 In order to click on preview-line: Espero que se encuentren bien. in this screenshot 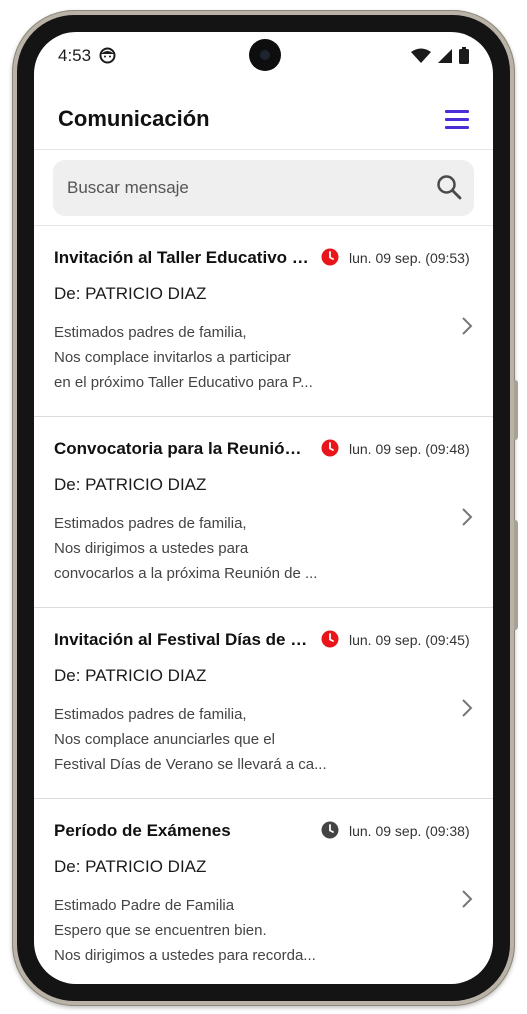, I will do `click(160, 930)`.